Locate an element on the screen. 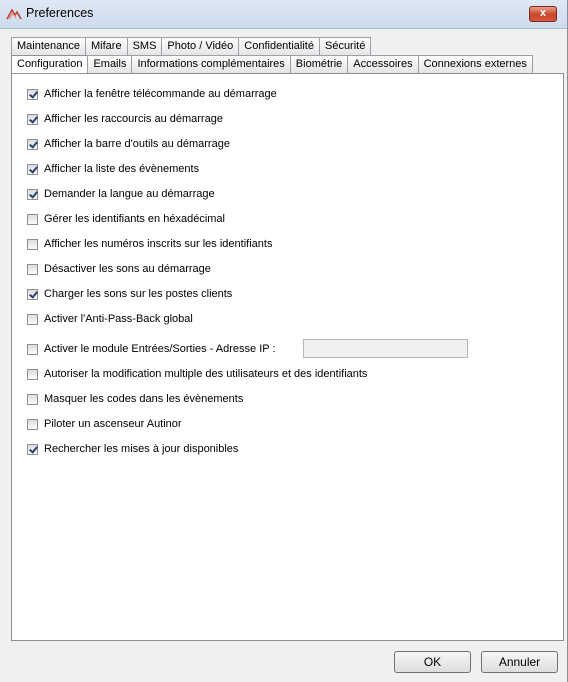 Image resolution: width=568 pixels, height=682 pixels. ok-button: OK is located at coordinates (432, 662).